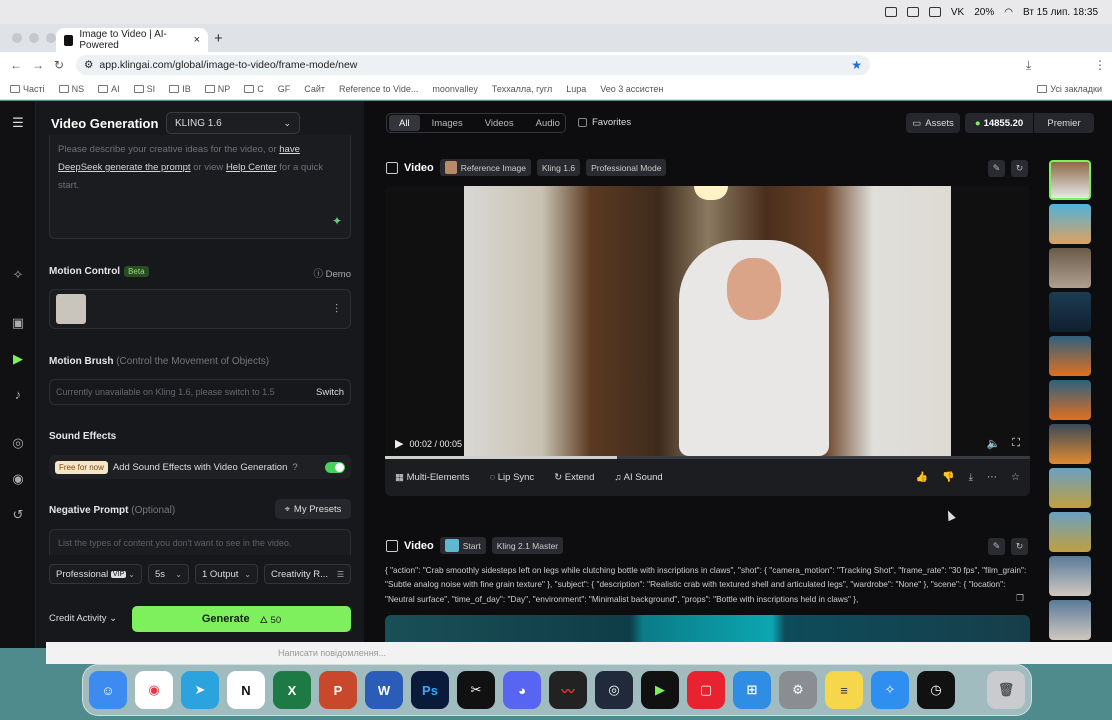 The width and height of the screenshot is (1112, 720). What do you see at coordinates (404, 123) in the screenshot?
I see `tab-all: All` at bounding box center [404, 123].